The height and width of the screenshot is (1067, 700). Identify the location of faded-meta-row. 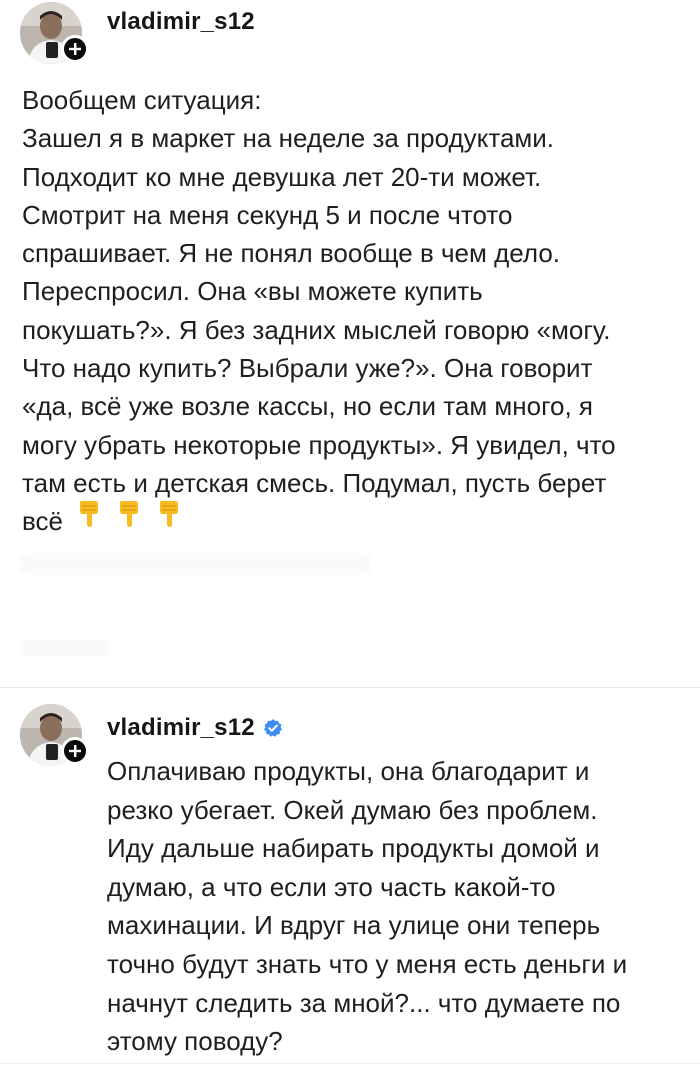
(65, 648).